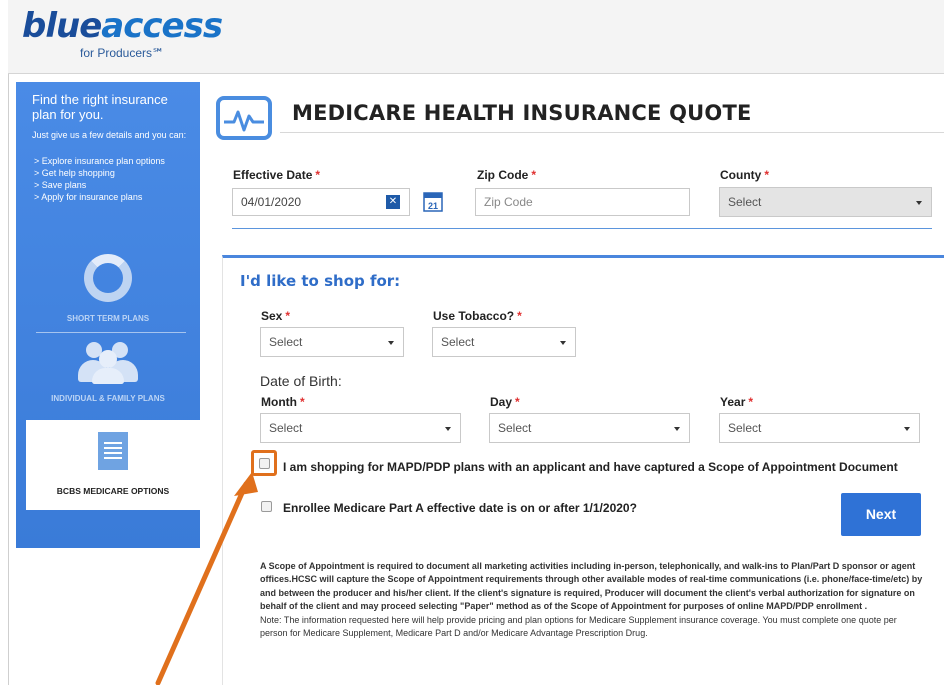 This screenshot has width=944, height=685. Describe the element at coordinates (458, 342) in the screenshot. I see `tobacco-select-value: Select` at that location.